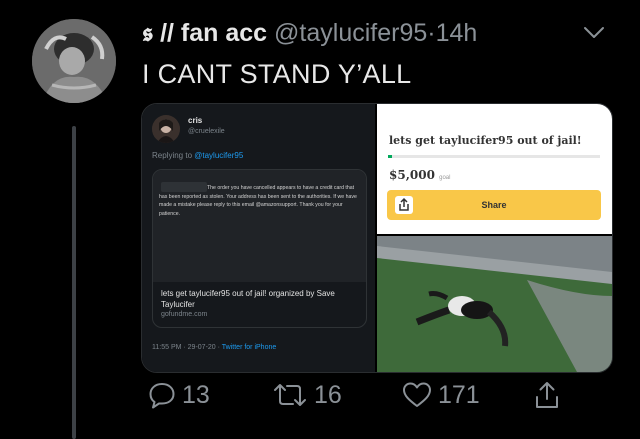 This screenshot has height=439, width=640. I want to click on gofundme-share-label: Share, so click(494, 205).